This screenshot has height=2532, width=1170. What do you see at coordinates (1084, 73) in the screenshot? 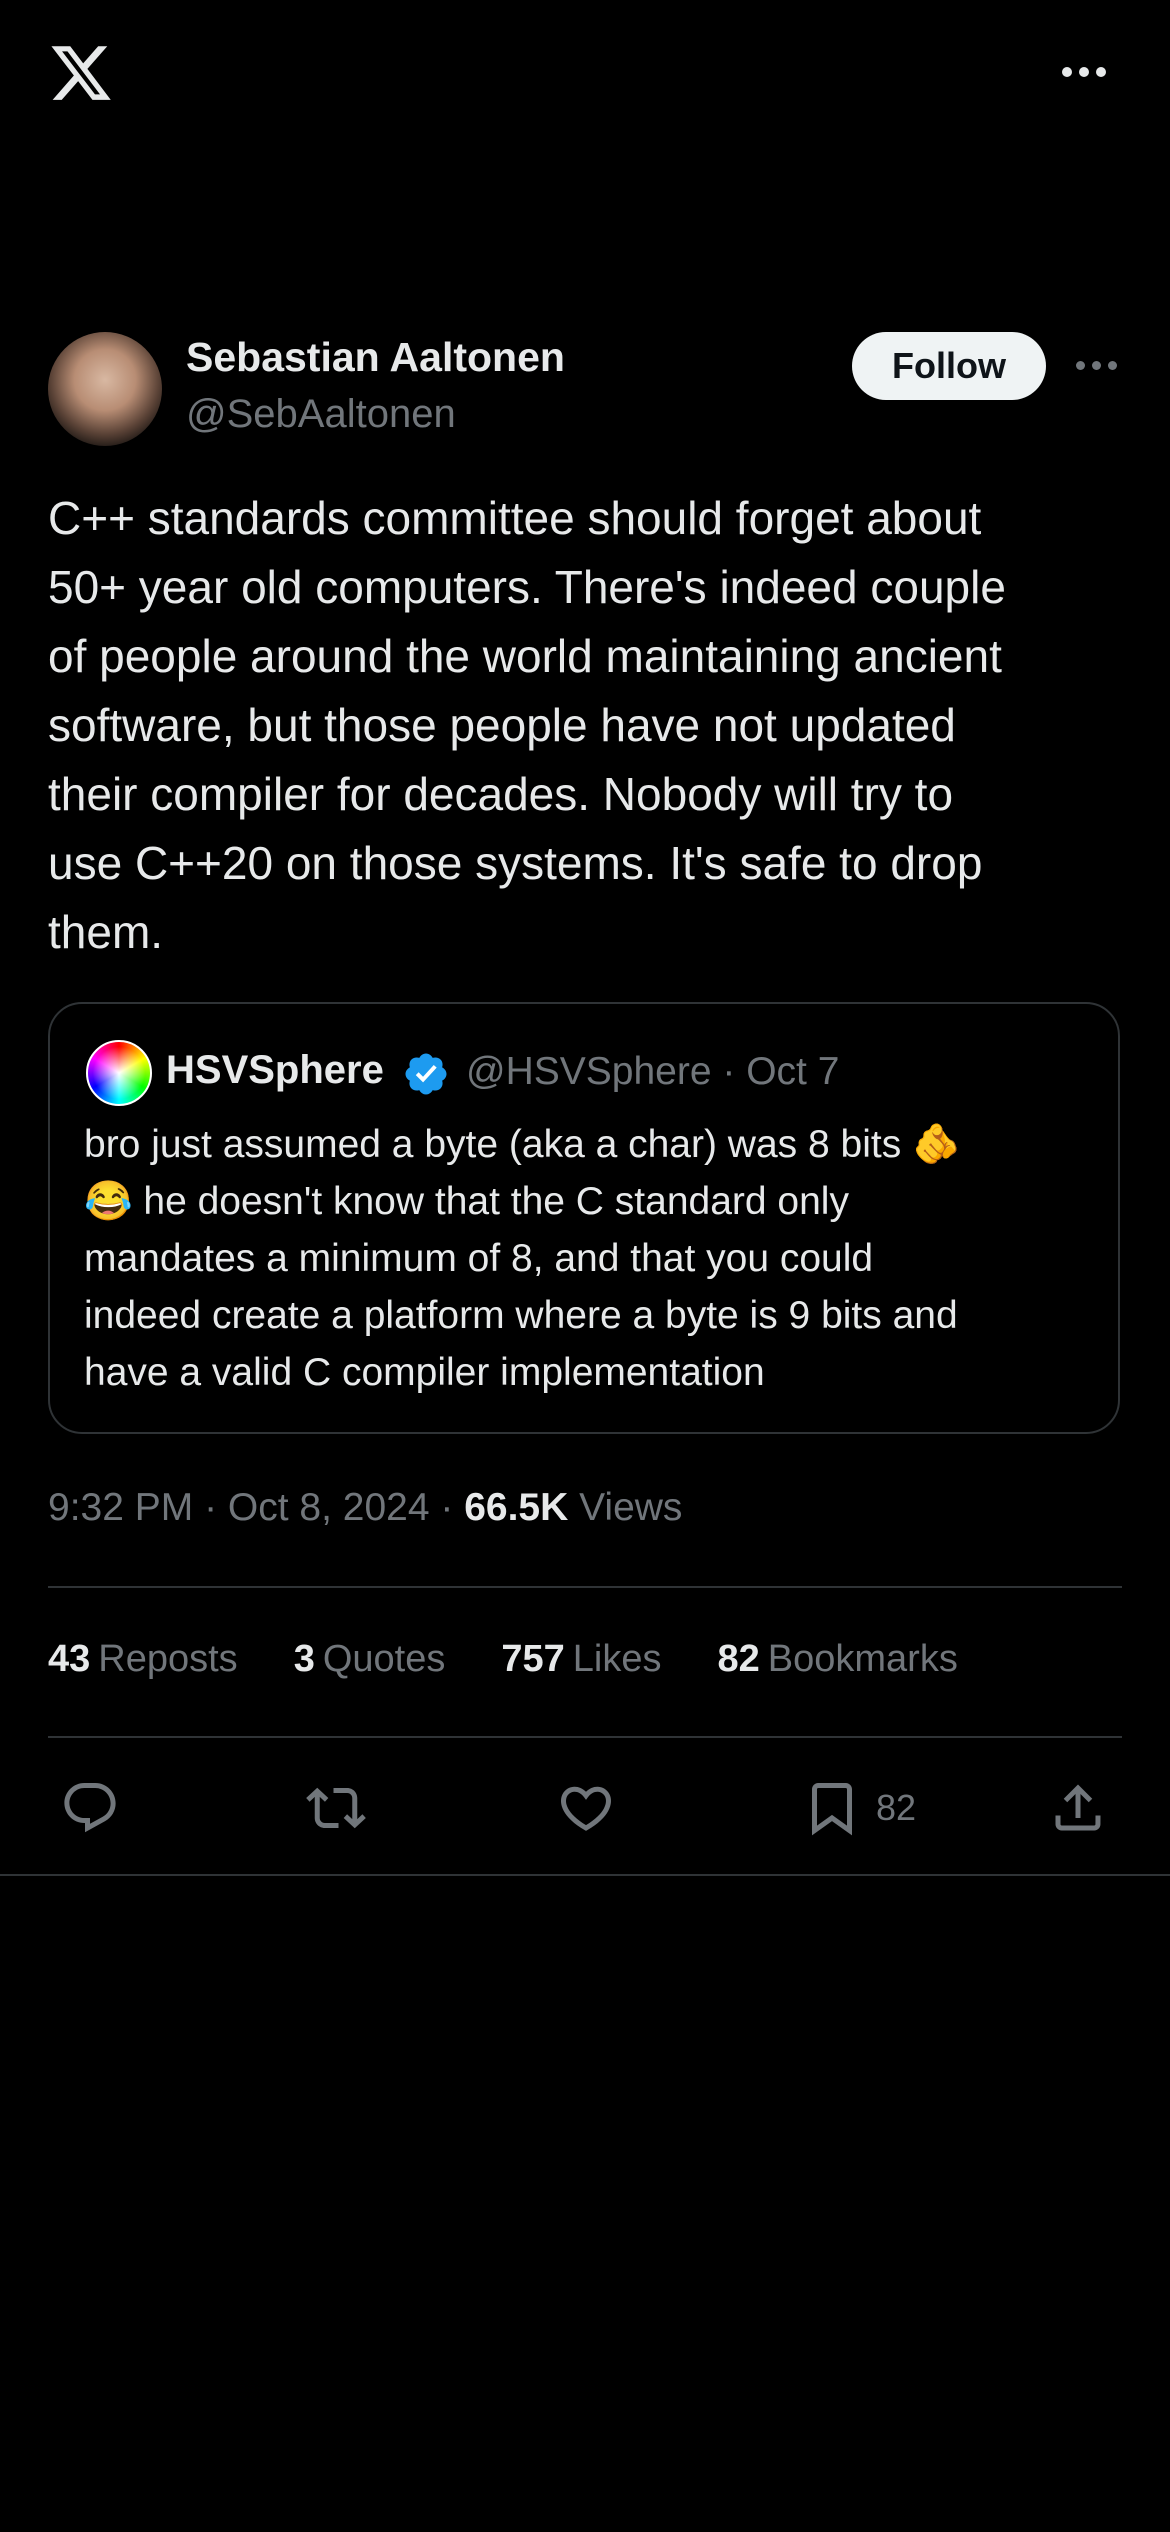
I see `more-horizontal-icon` at bounding box center [1084, 73].